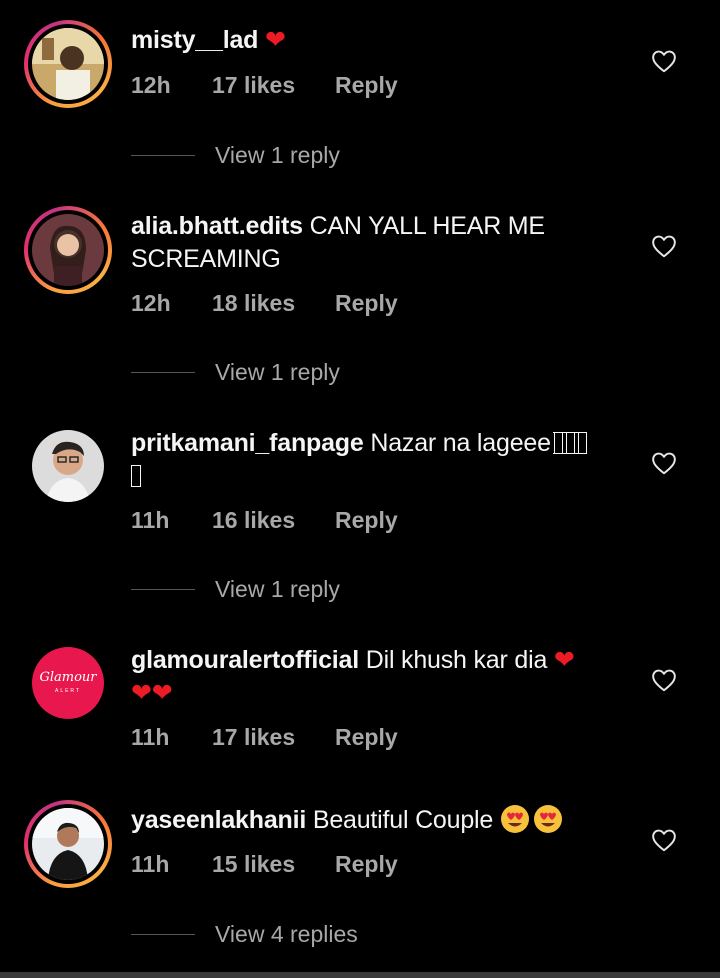  What do you see at coordinates (456, 660) in the screenshot?
I see `comment-body: Dil khush kar dia` at bounding box center [456, 660].